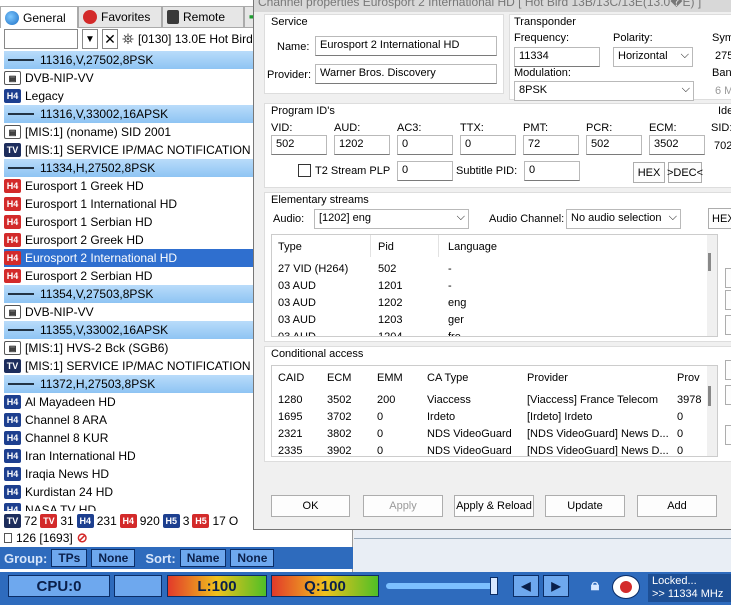 This screenshot has width=731, height=605. Describe the element at coordinates (97, 348) in the screenshot. I see `row-label: [MIS:1] HVS-2 Bck (SGB6)` at that location.